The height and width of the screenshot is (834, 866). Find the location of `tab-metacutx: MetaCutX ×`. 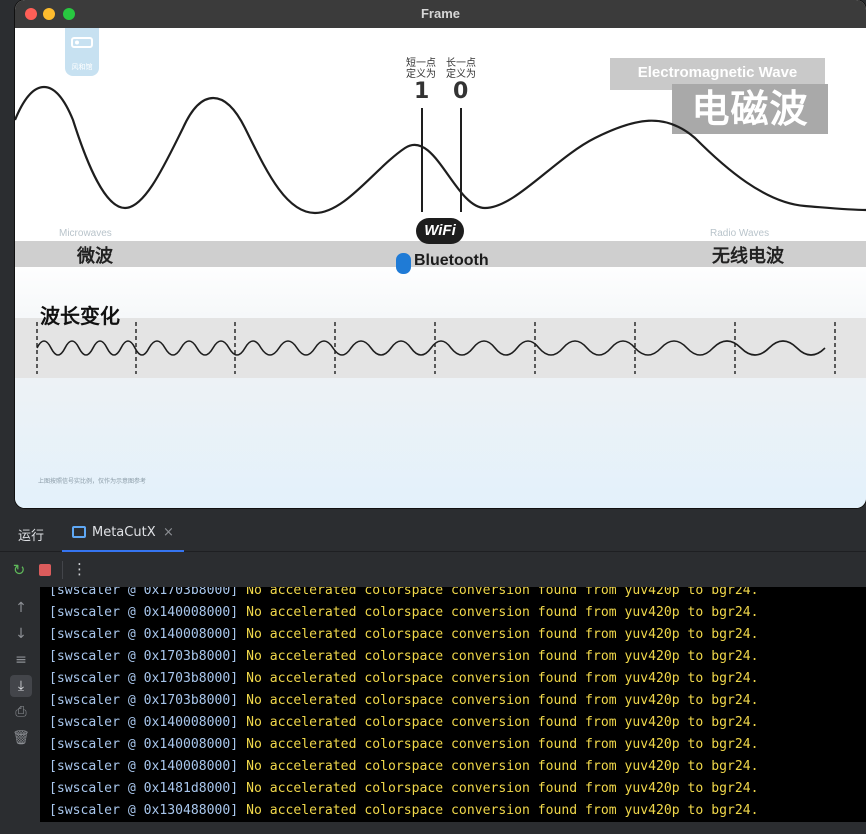

tab-metacutx: MetaCutX × is located at coordinates (123, 534).